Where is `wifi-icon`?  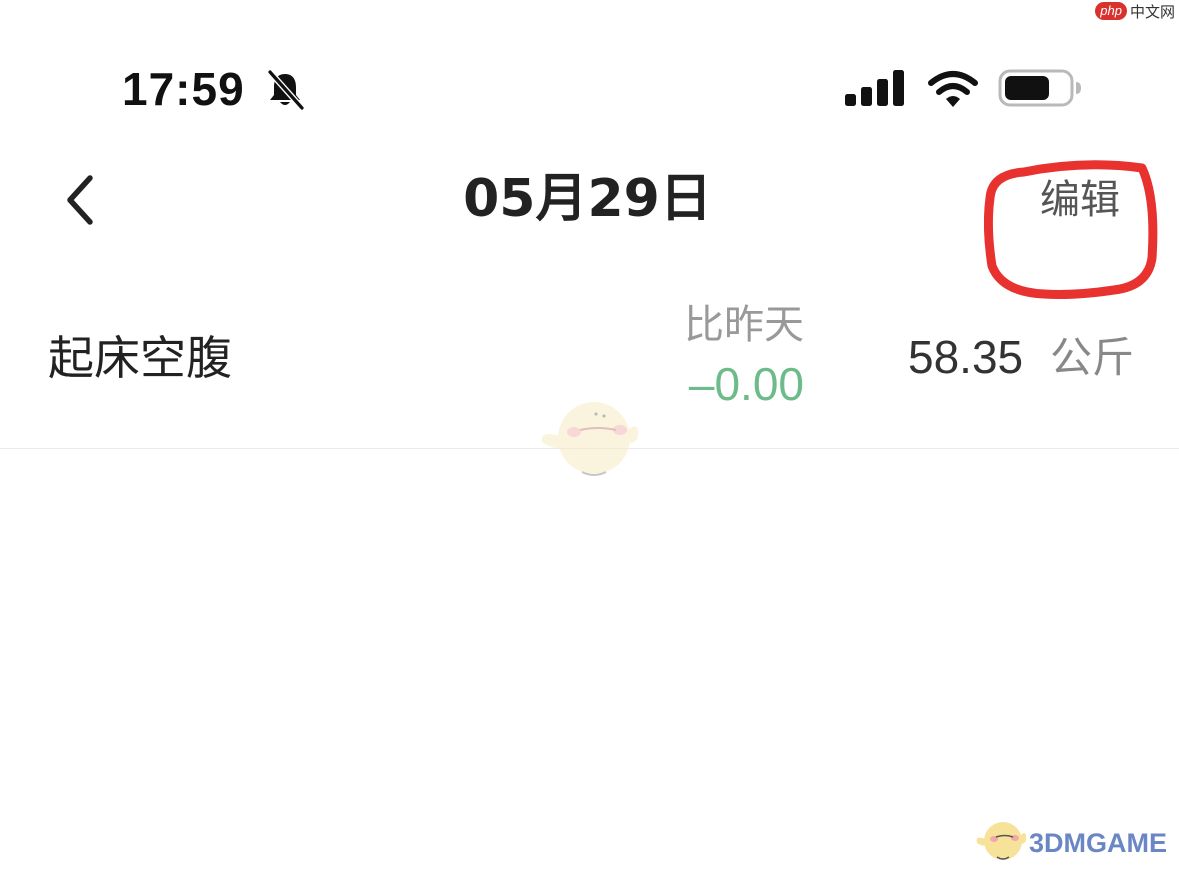 wifi-icon is located at coordinates (953, 89).